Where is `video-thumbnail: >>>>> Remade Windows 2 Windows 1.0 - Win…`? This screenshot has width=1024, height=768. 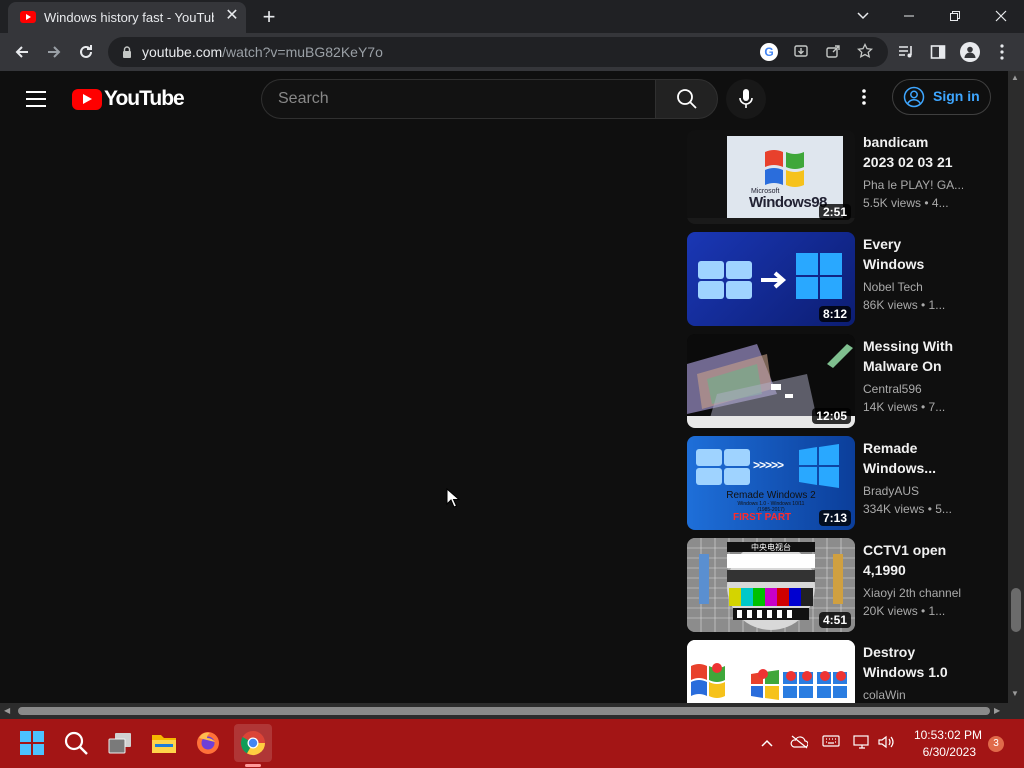 video-thumbnail: >>>>> Remade Windows 2 Windows 1.0 - Win… is located at coordinates (771, 483).